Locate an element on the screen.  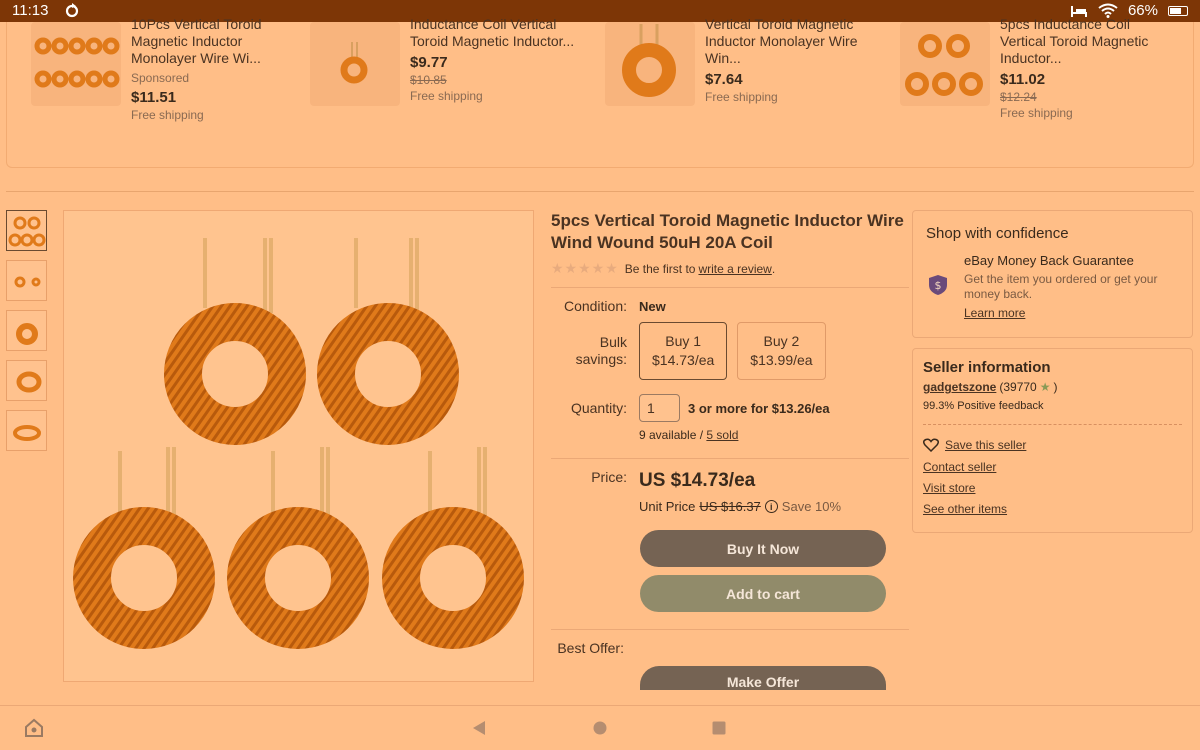
best-offer-row: Best Offer: is located at coordinates (730, 648).